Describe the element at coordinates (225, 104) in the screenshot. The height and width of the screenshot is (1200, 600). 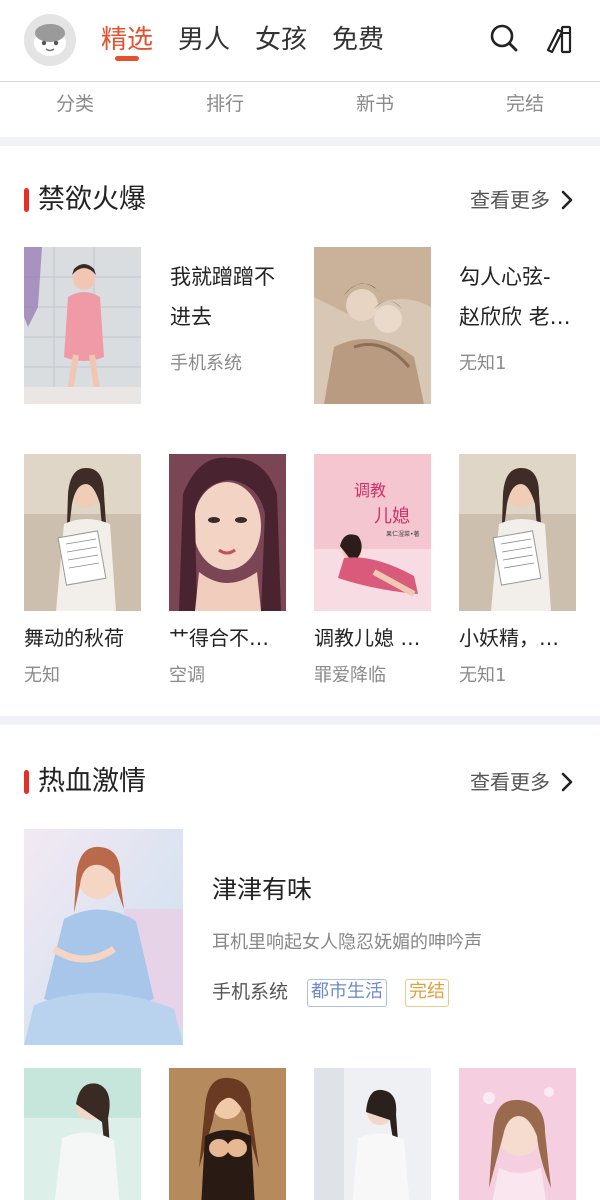
I see `nav-ranking: 排行` at that location.